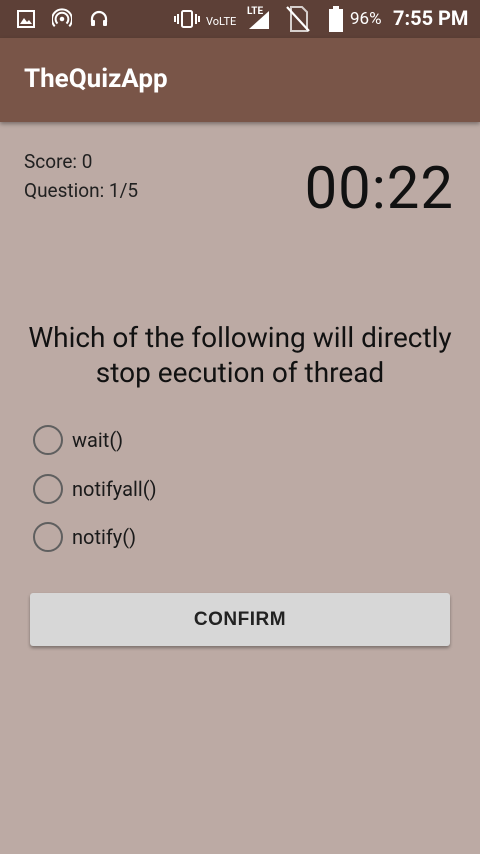 This screenshot has width=480, height=854. I want to click on confirm-button: CONFIRM, so click(240, 619).